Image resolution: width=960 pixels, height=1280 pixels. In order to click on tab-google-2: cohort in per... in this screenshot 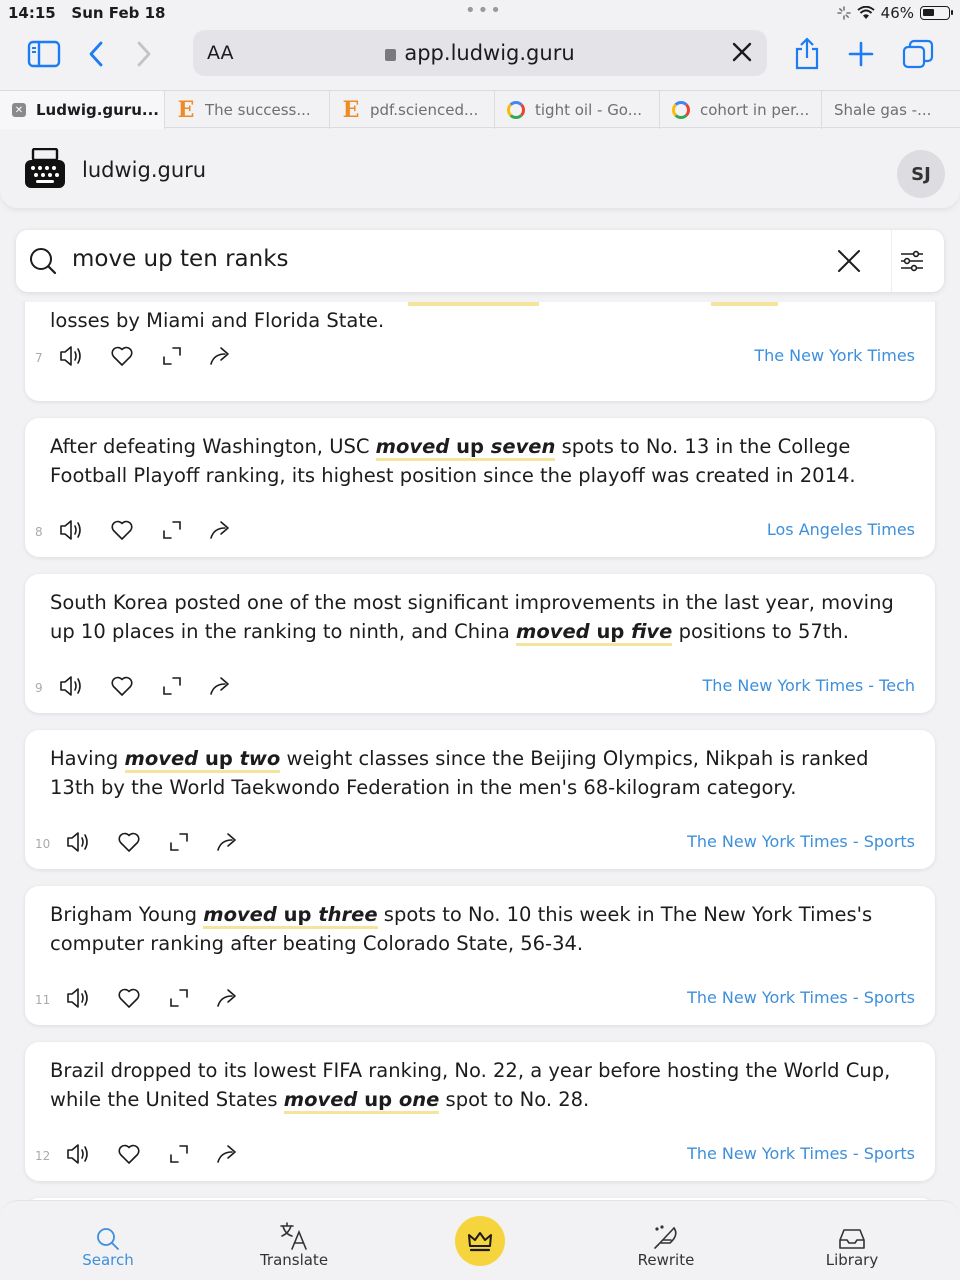, I will do `click(741, 110)`.